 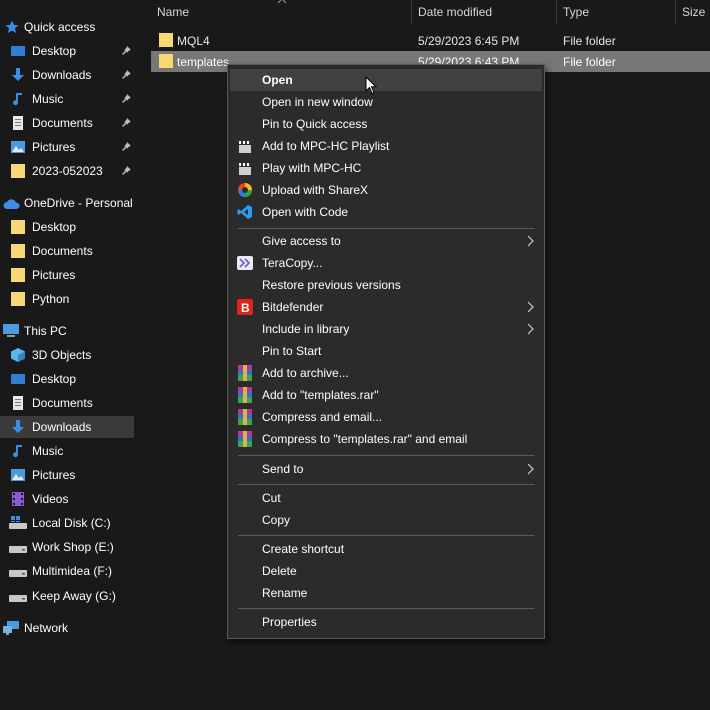 I want to click on nav-od-desktop: Desktop, so click(x=68, y=227).